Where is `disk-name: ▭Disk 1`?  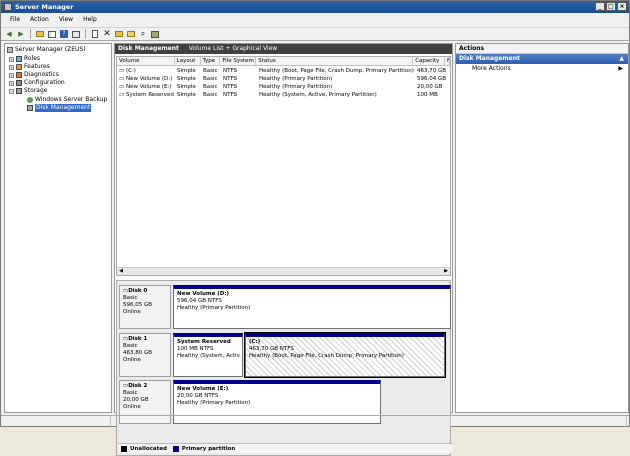
disk-name: ▭Disk 1 is located at coordinates (135, 339).